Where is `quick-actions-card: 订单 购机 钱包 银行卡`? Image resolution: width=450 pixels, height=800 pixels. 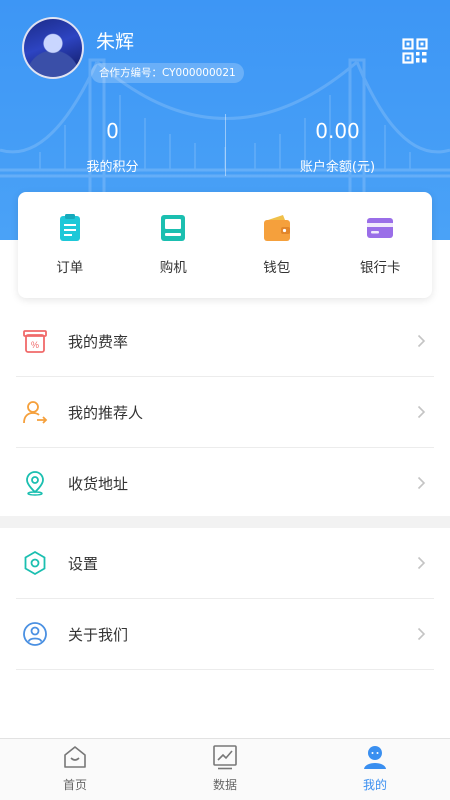 quick-actions-card: 订单 购机 钱包 银行卡 is located at coordinates (225, 245).